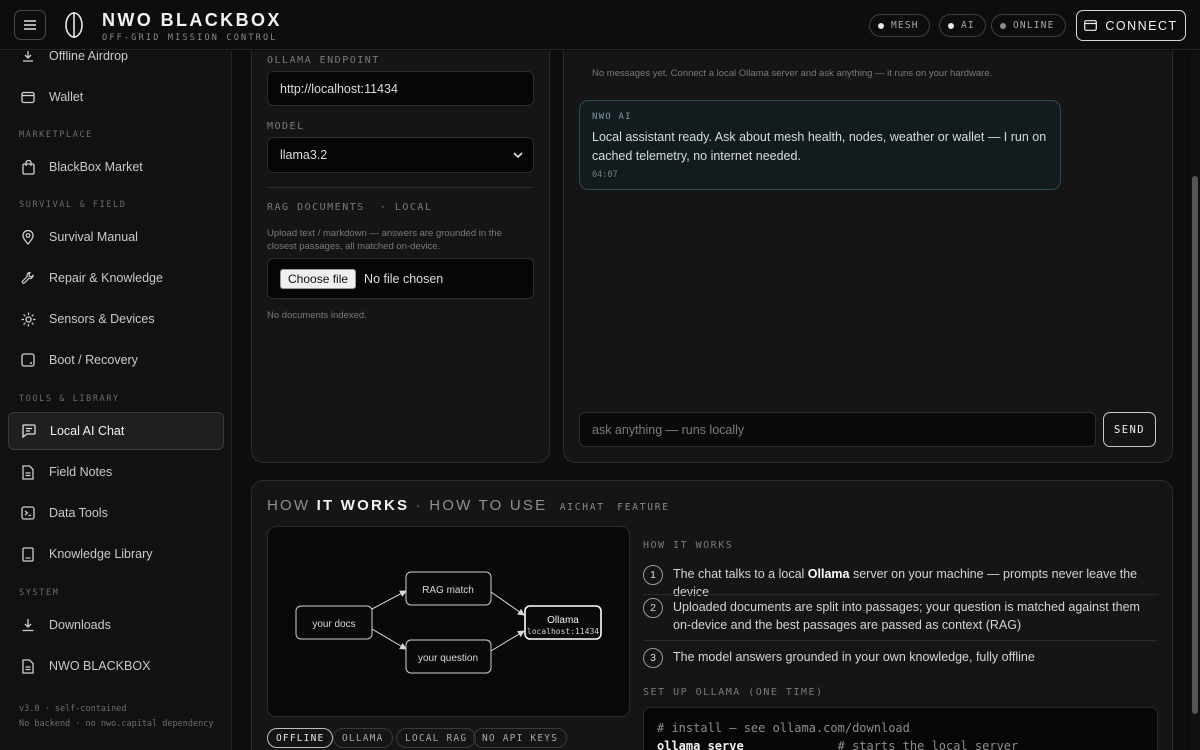 The height and width of the screenshot is (750, 1200). Describe the element at coordinates (28, 625) in the screenshot. I see `download-icon` at that location.